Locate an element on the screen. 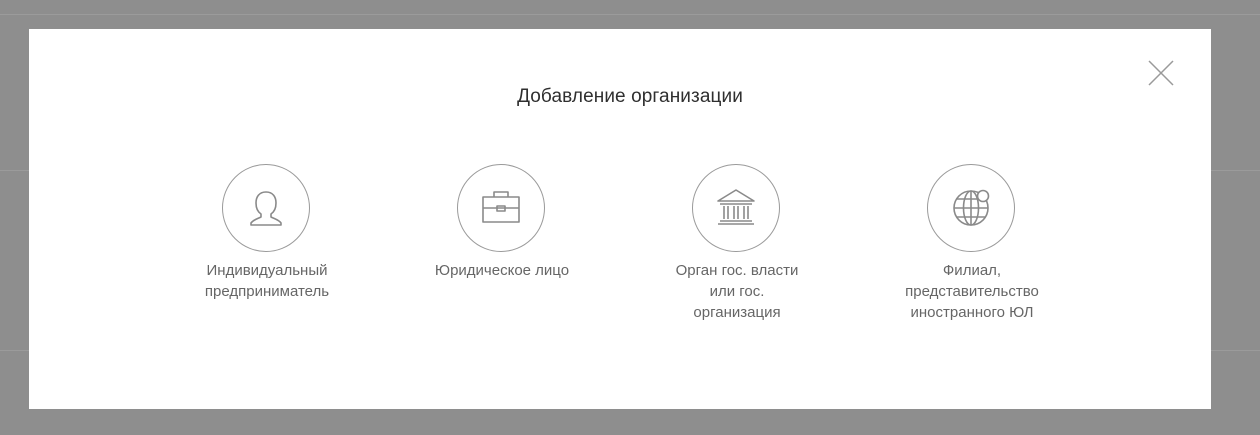  option-label-line: Юридическое лицо is located at coordinates (502, 270).